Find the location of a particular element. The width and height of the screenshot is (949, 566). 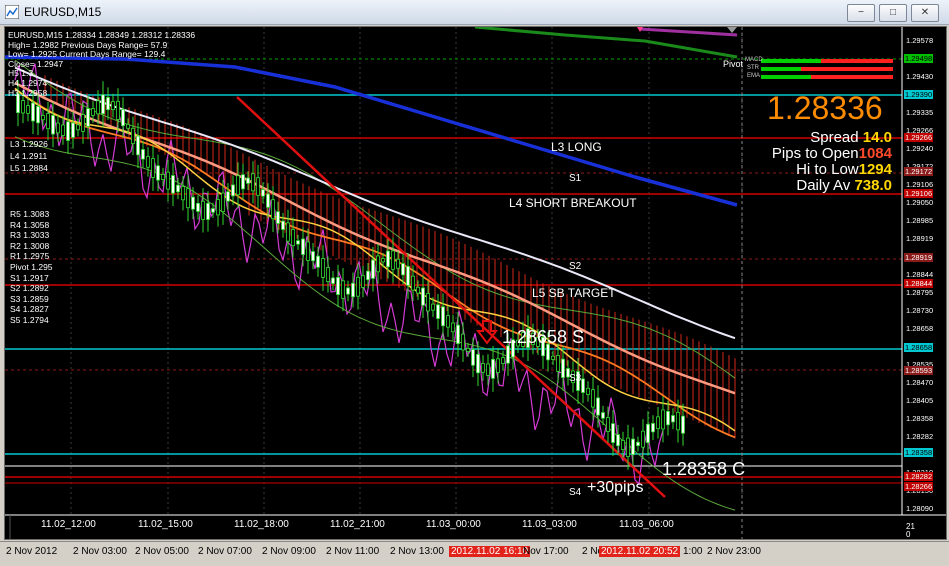

header-line: H3 1.2958 is located at coordinates (28, 92).